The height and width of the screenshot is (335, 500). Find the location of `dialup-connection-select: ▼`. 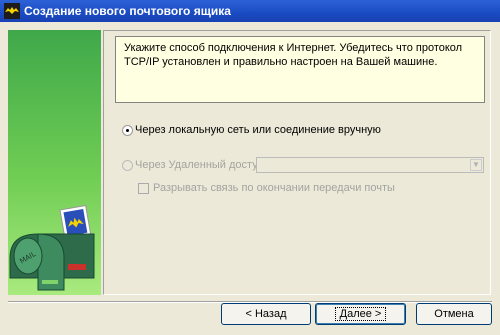

dialup-connection-select: ▼ is located at coordinates (370, 165).